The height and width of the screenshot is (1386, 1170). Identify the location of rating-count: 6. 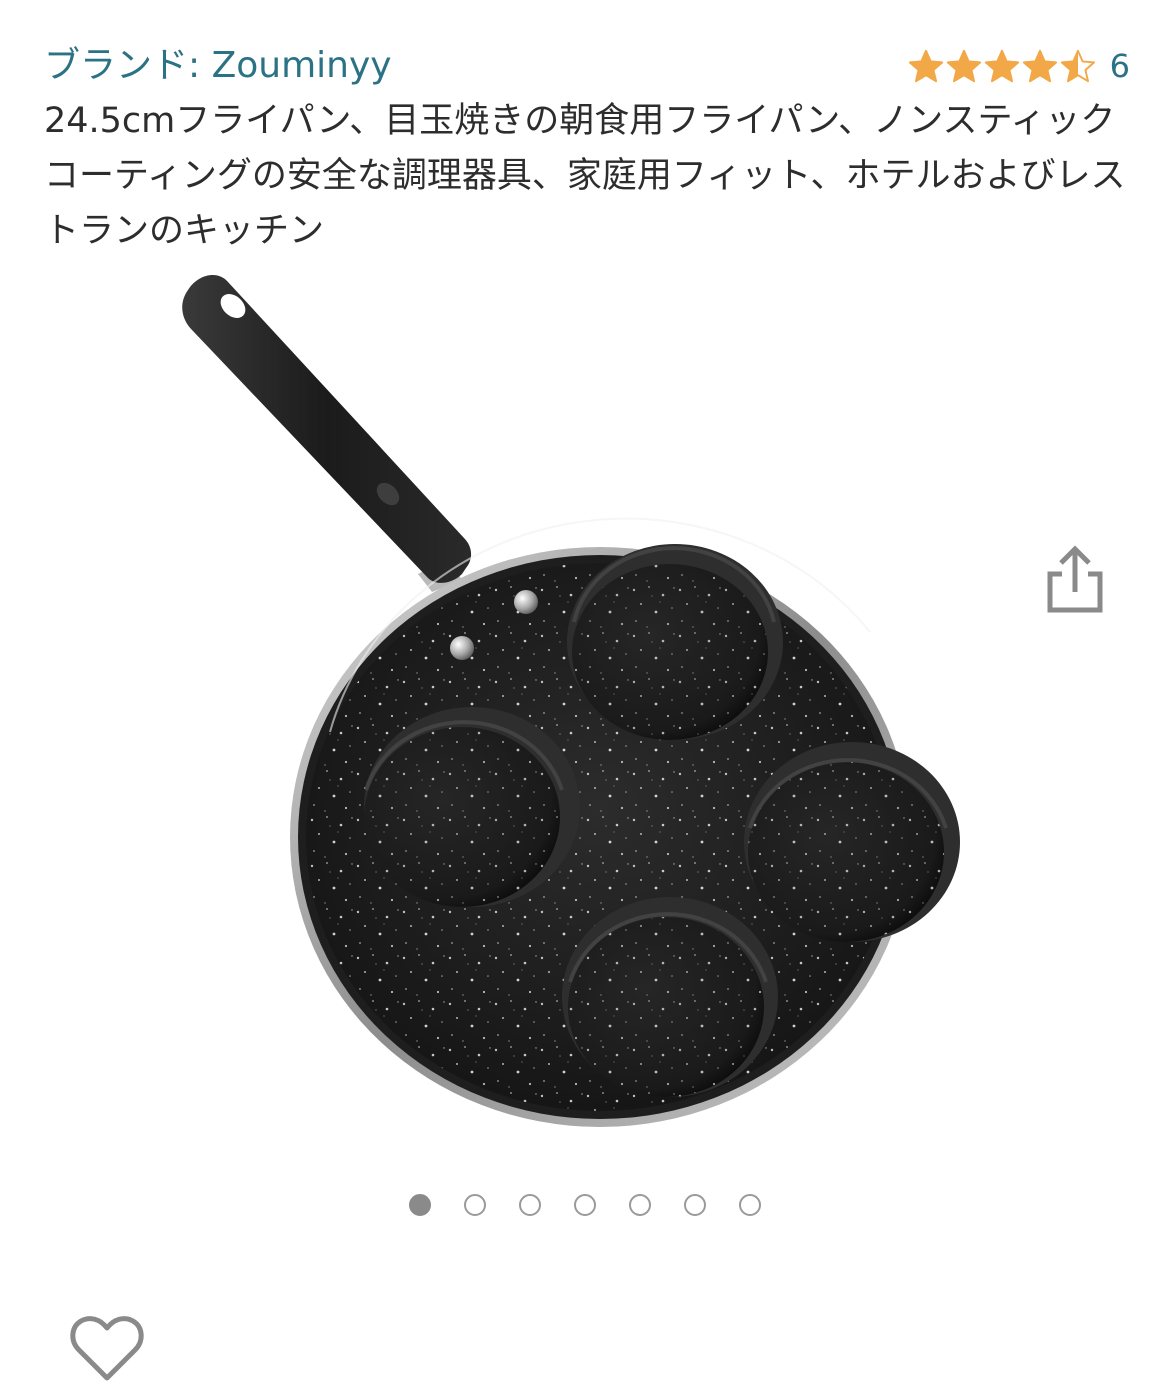
(1119, 66).